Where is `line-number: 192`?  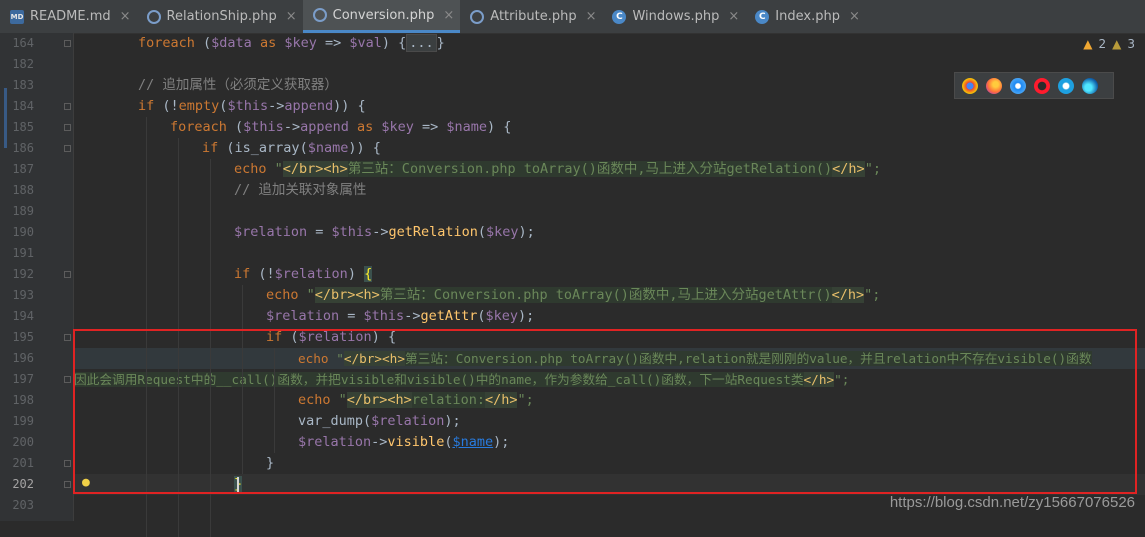 line-number: 192 is located at coordinates (23, 274).